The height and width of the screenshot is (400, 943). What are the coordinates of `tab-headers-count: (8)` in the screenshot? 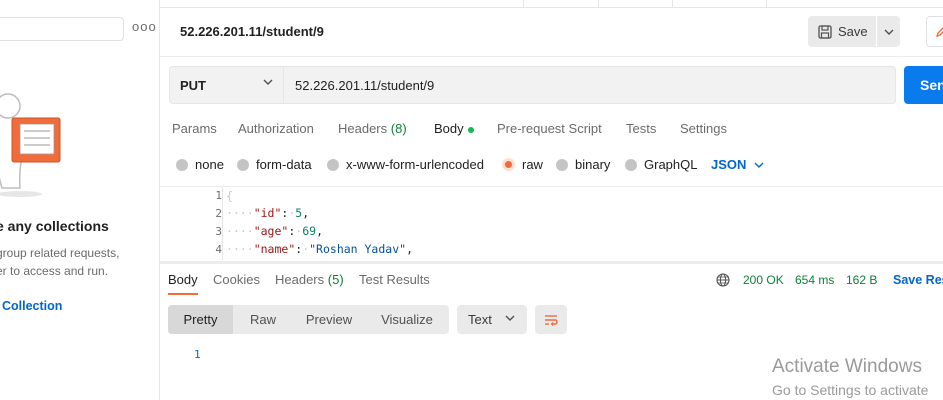 It's located at (398, 128).